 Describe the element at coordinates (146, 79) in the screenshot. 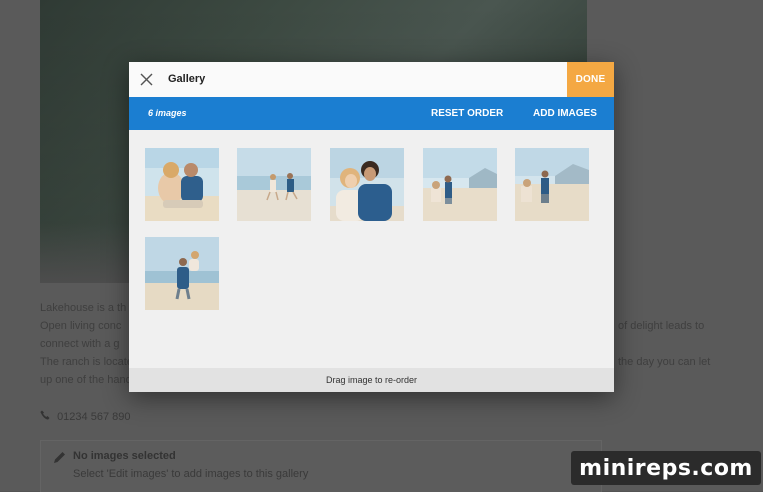

I see `close-icon` at that location.